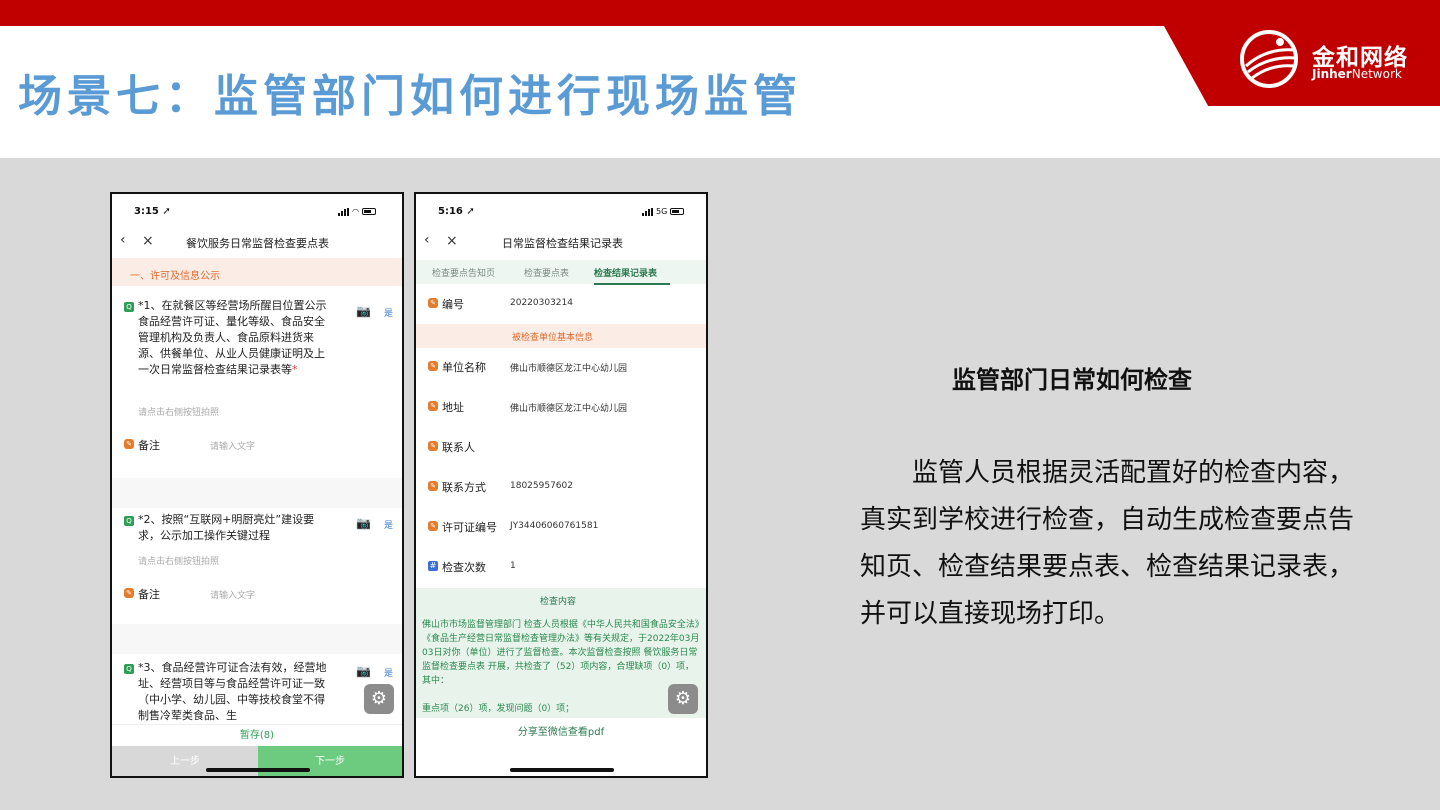 Image resolution: width=1440 pixels, height=810 pixels. Describe the element at coordinates (1072, 380) in the screenshot. I see `side-heading: 监管部门日常如何检查` at that location.